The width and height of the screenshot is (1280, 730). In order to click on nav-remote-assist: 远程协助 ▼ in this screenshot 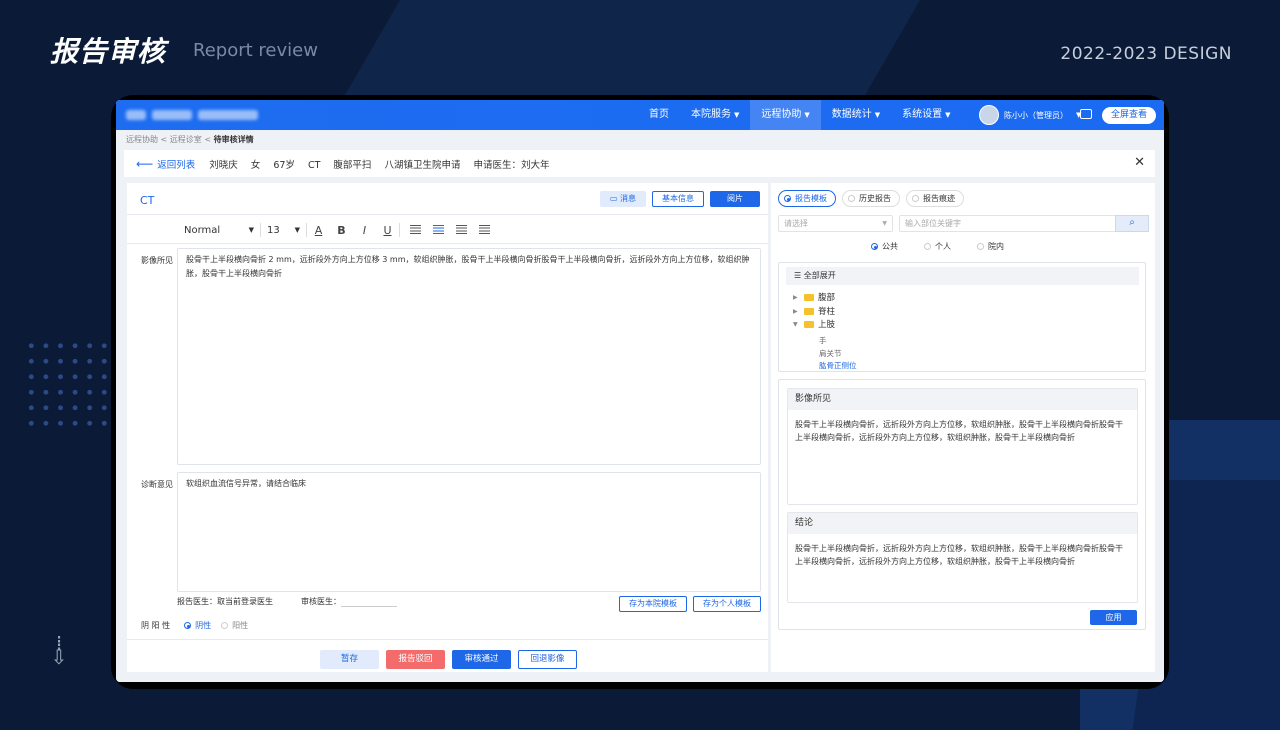, I will do `click(785, 115)`.